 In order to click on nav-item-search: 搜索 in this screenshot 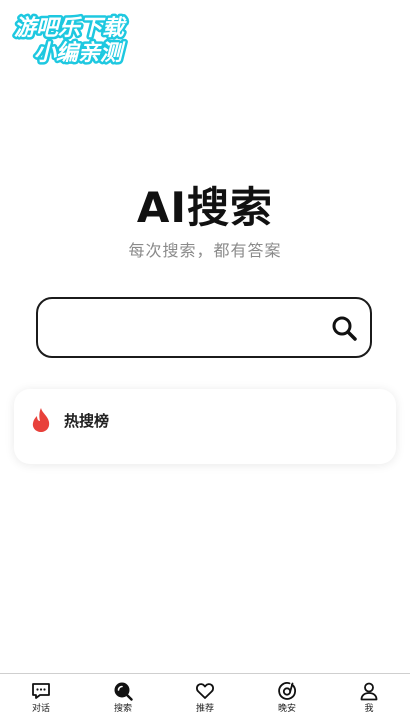, I will do `click(123, 696)`.